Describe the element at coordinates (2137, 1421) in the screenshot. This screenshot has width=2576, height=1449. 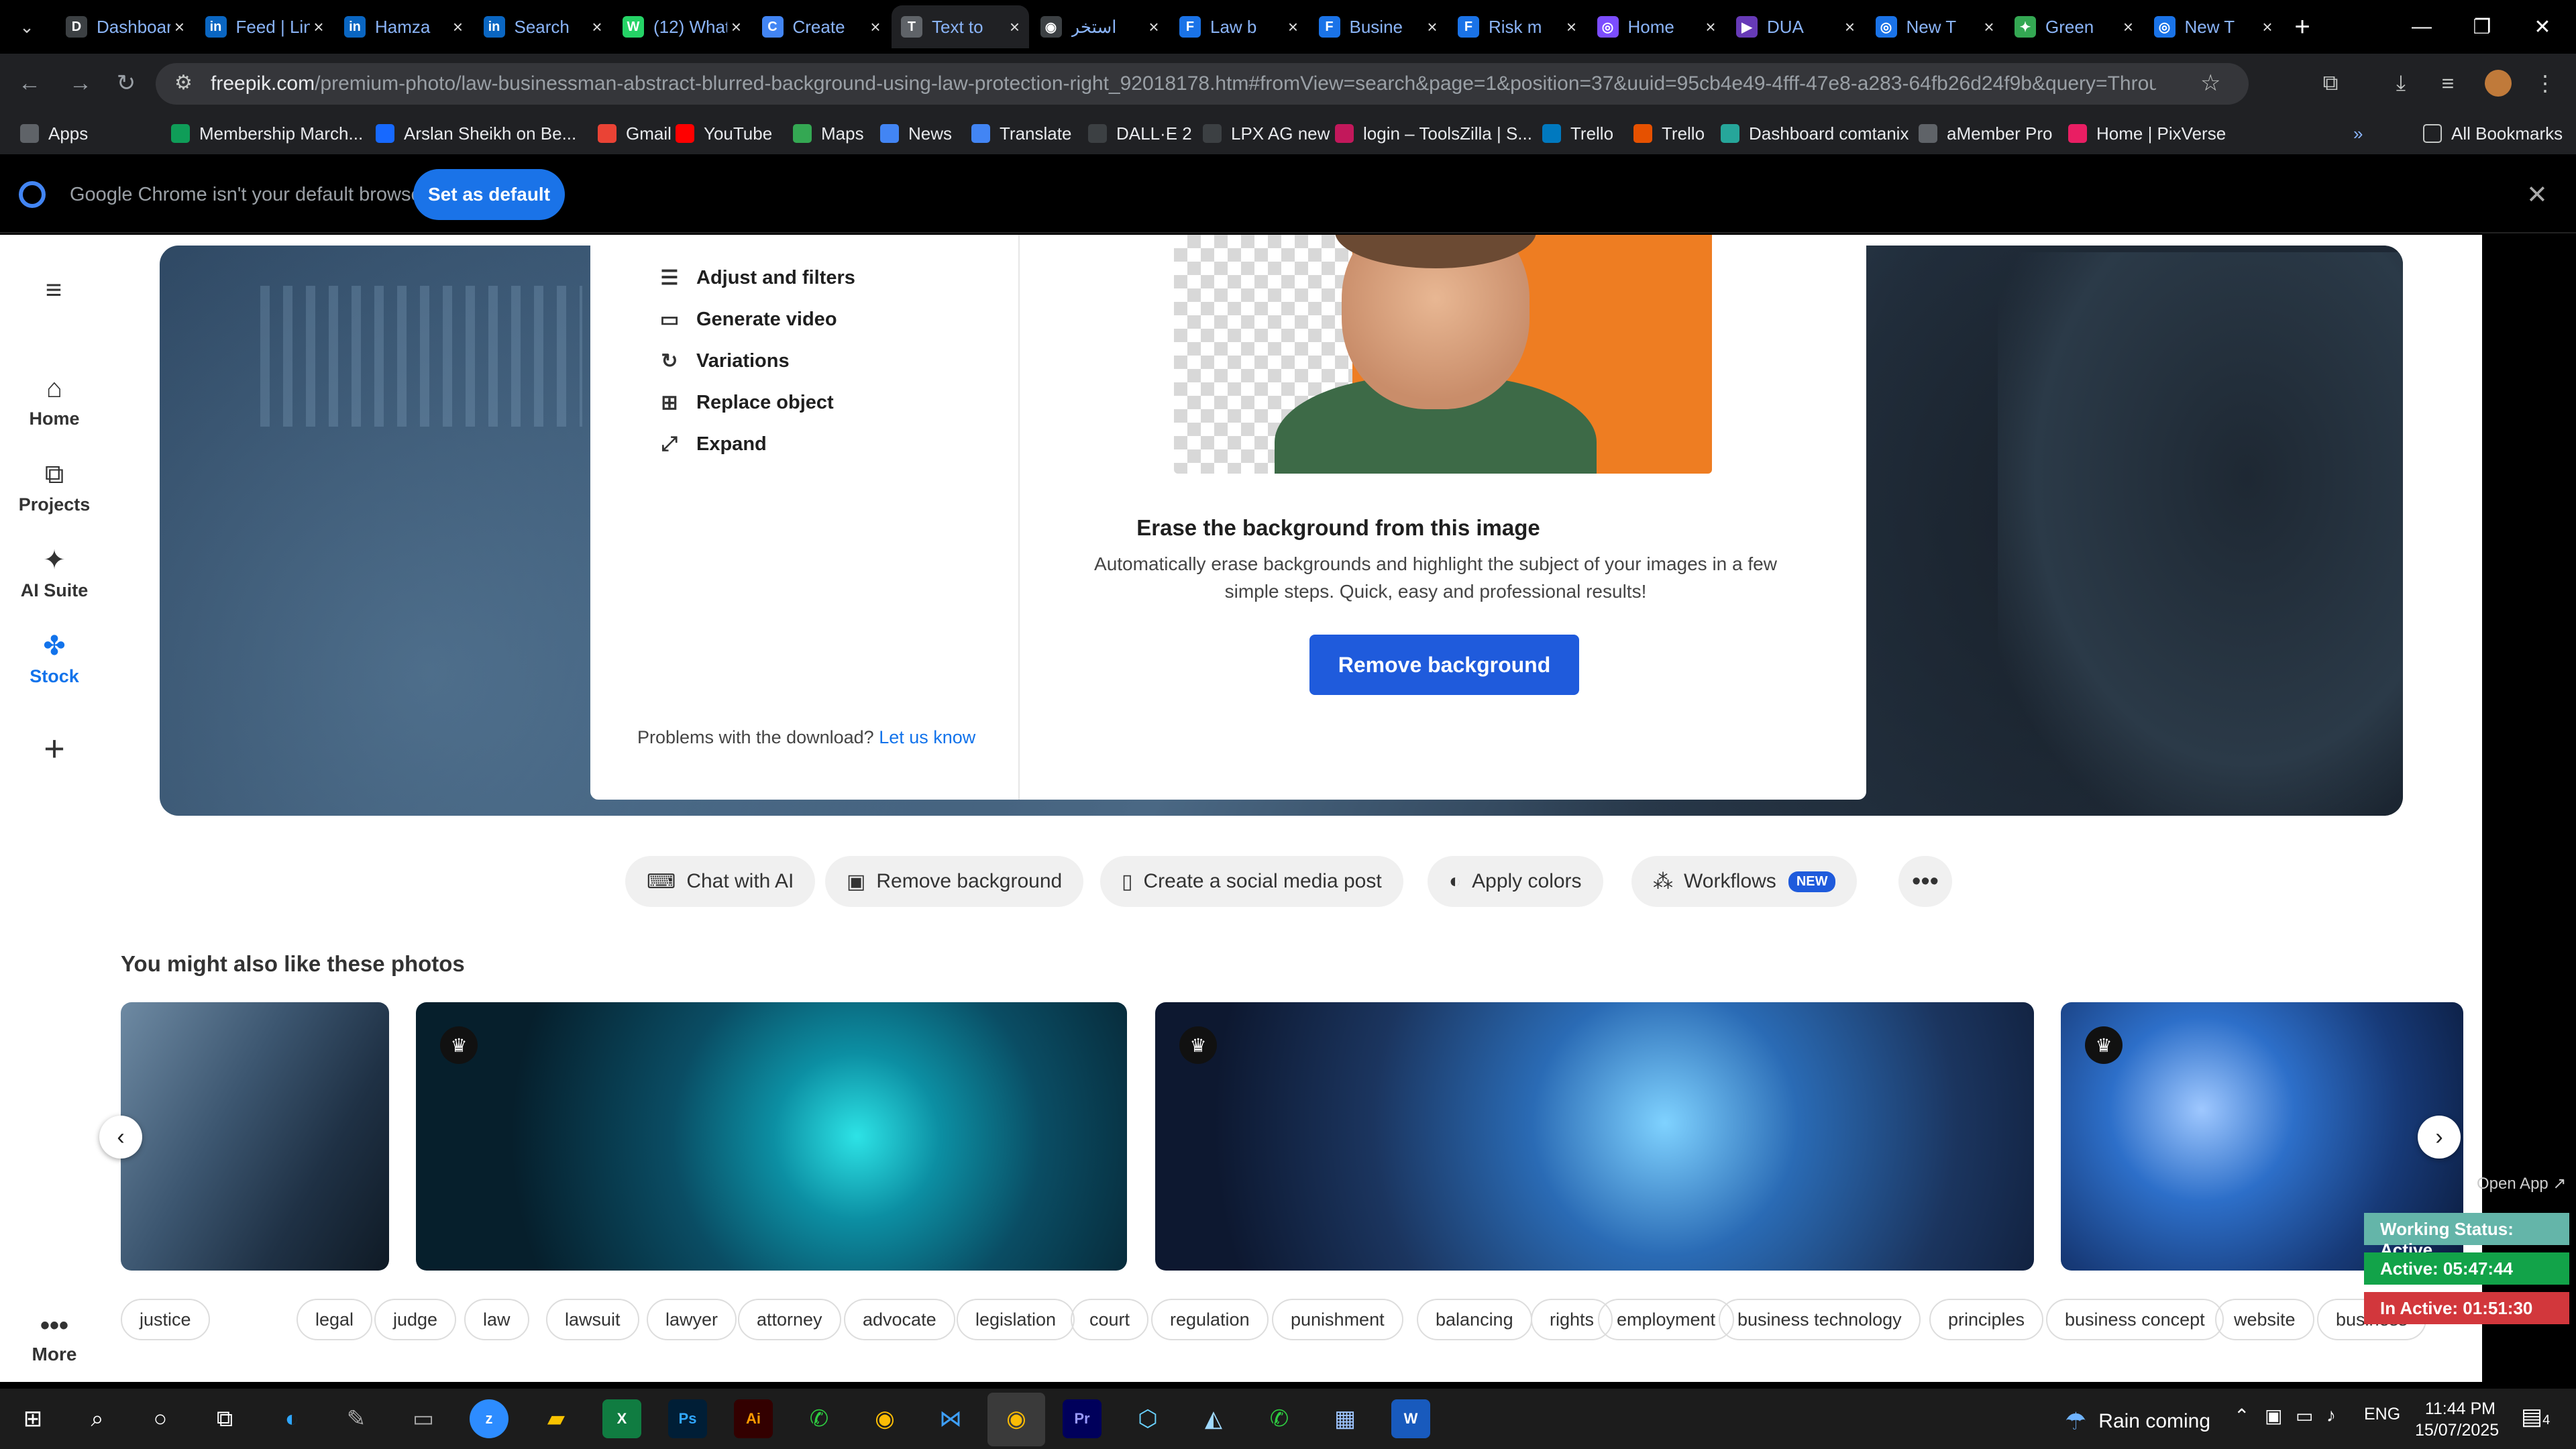
I see `weather-widget: ☂ Rain coming` at that location.